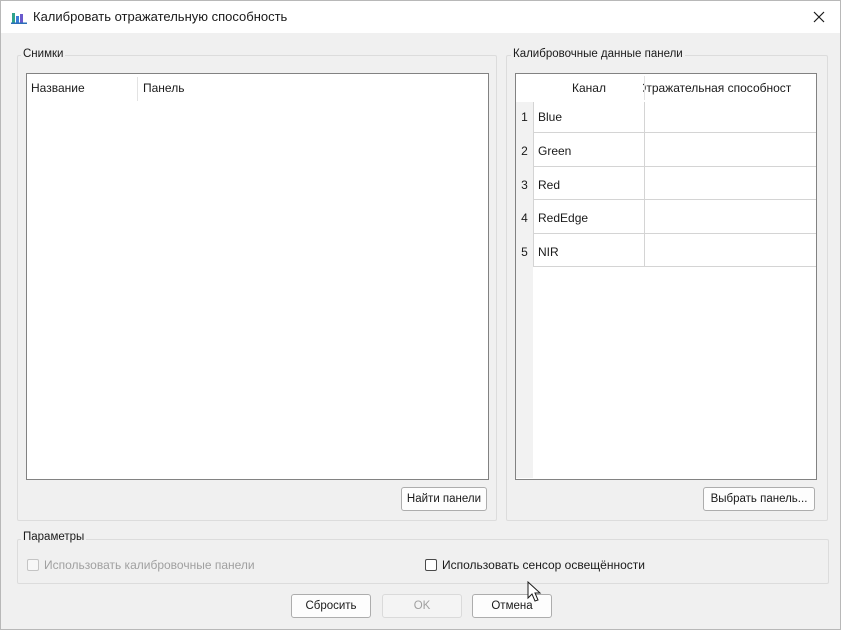 The image size is (841, 630). Describe the element at coordinates (524, 218) in the screenshot. I see `row-number: 4` at that location.